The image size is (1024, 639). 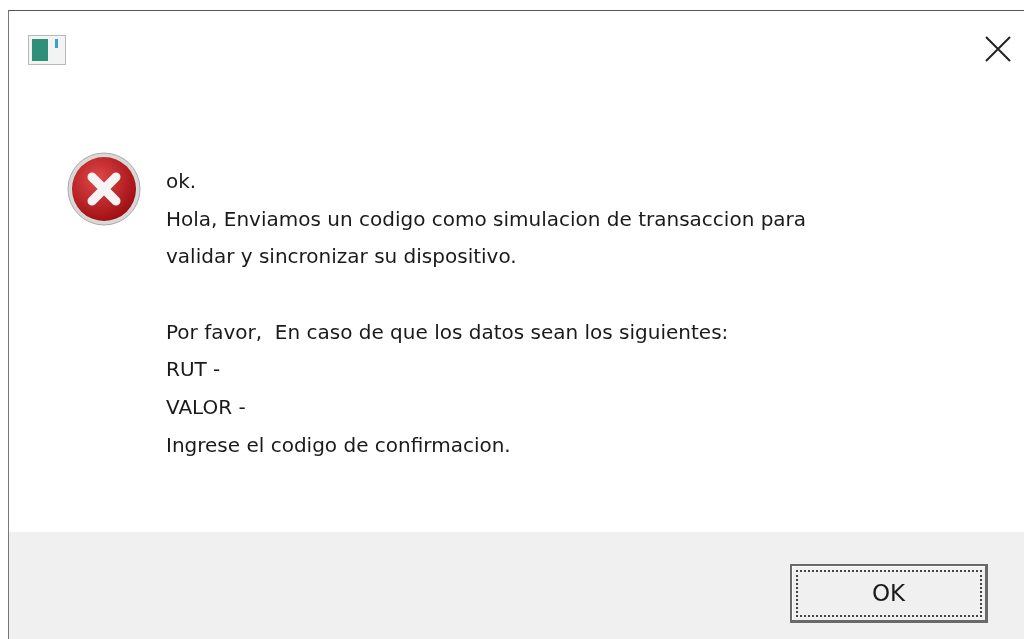 I want to click on message-text: RUT -, so click(x=194, y=370).